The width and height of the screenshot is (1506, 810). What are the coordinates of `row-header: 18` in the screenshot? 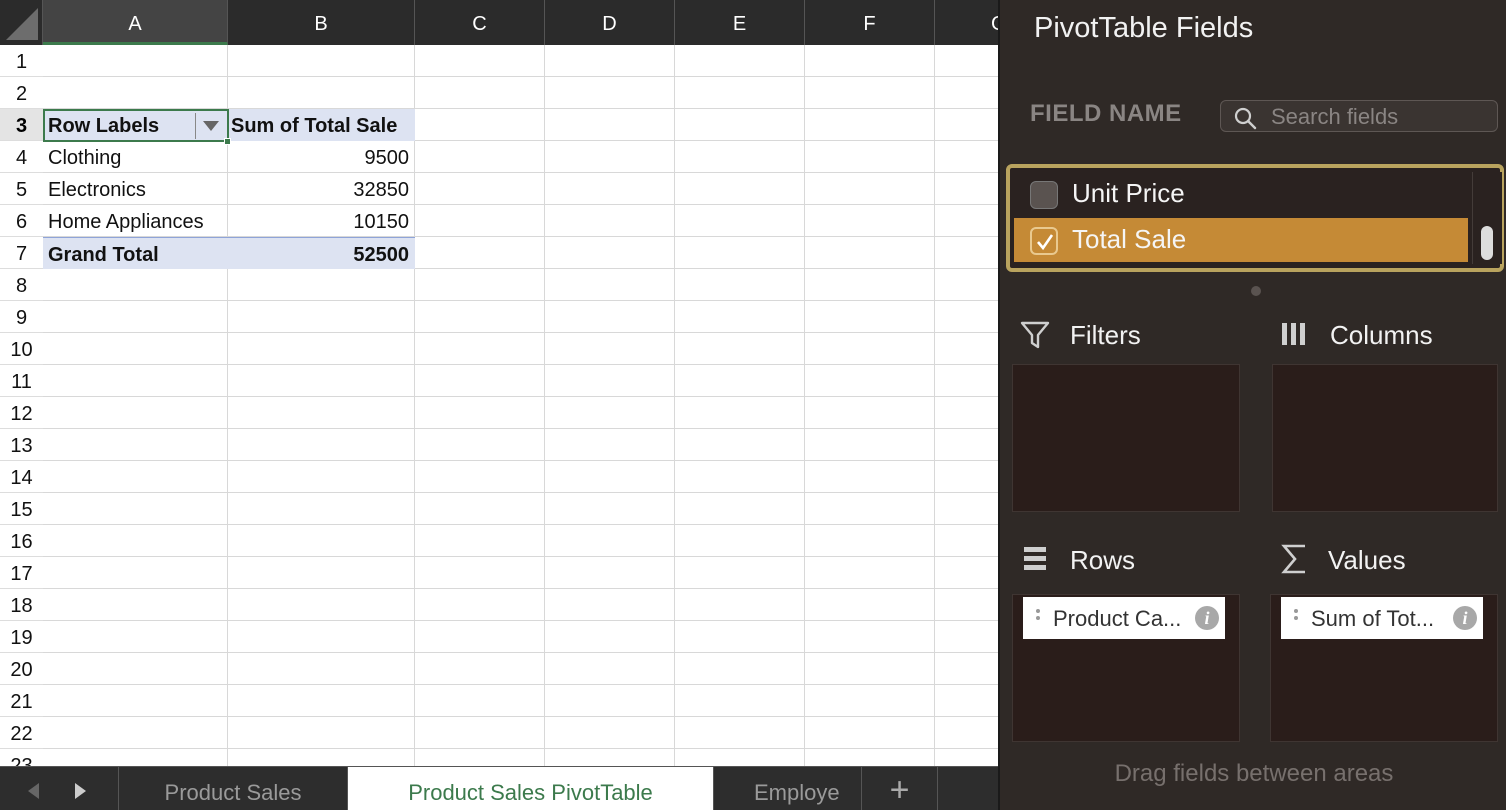 It's located at (21, 605).